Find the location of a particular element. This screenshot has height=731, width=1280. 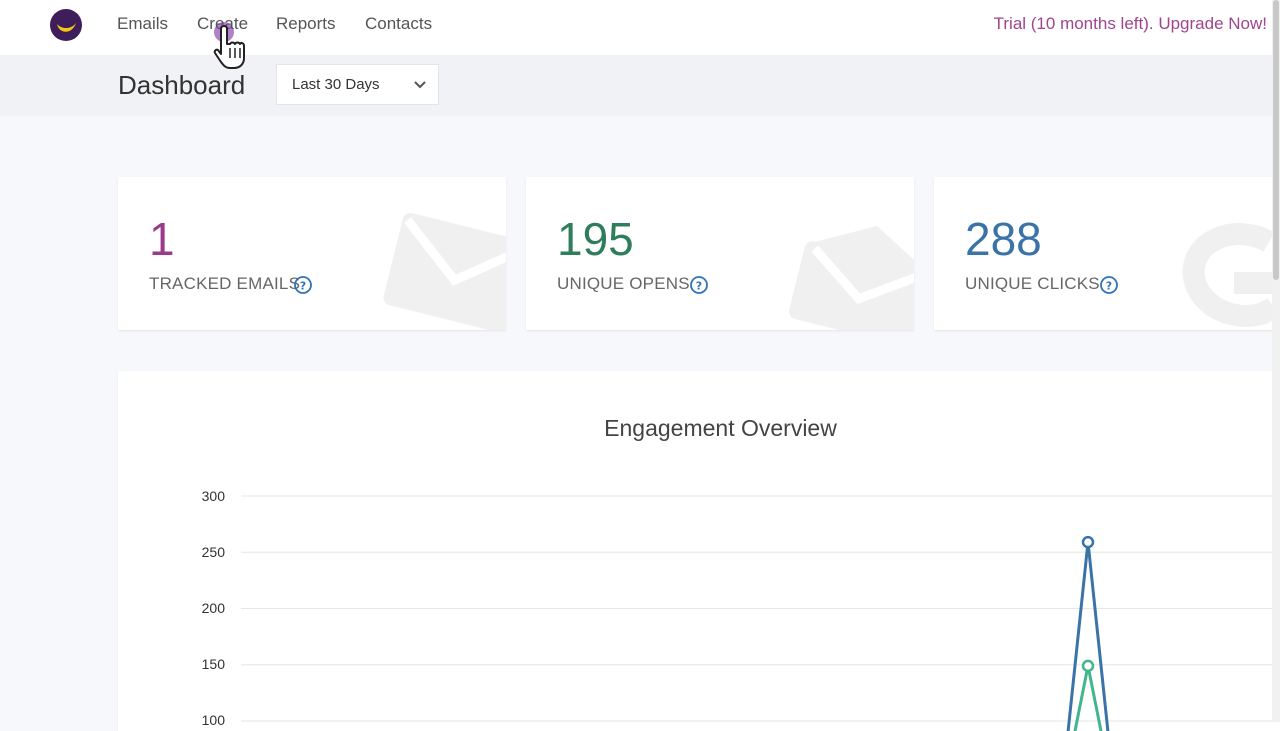

link-icon is located at coordinates (1231, 275).